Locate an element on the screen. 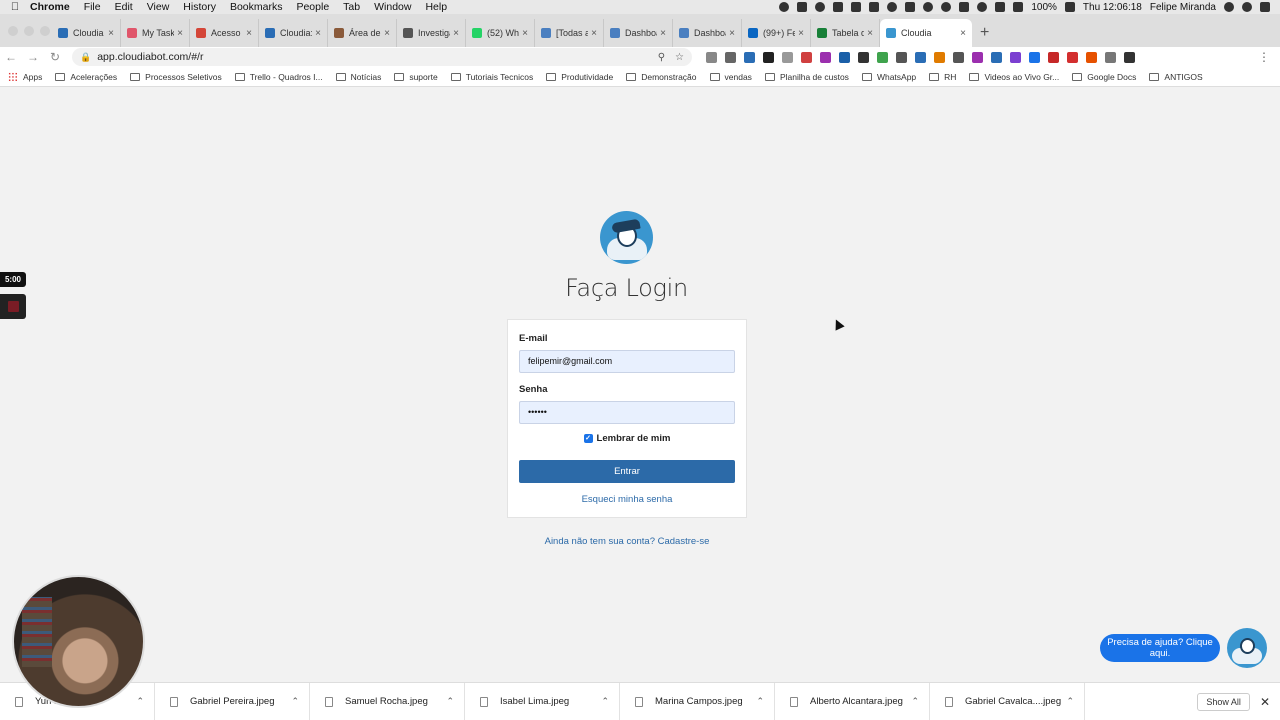 The image size is (1280, 720). menu-tab: Tab is located at coordinates (351, 7).